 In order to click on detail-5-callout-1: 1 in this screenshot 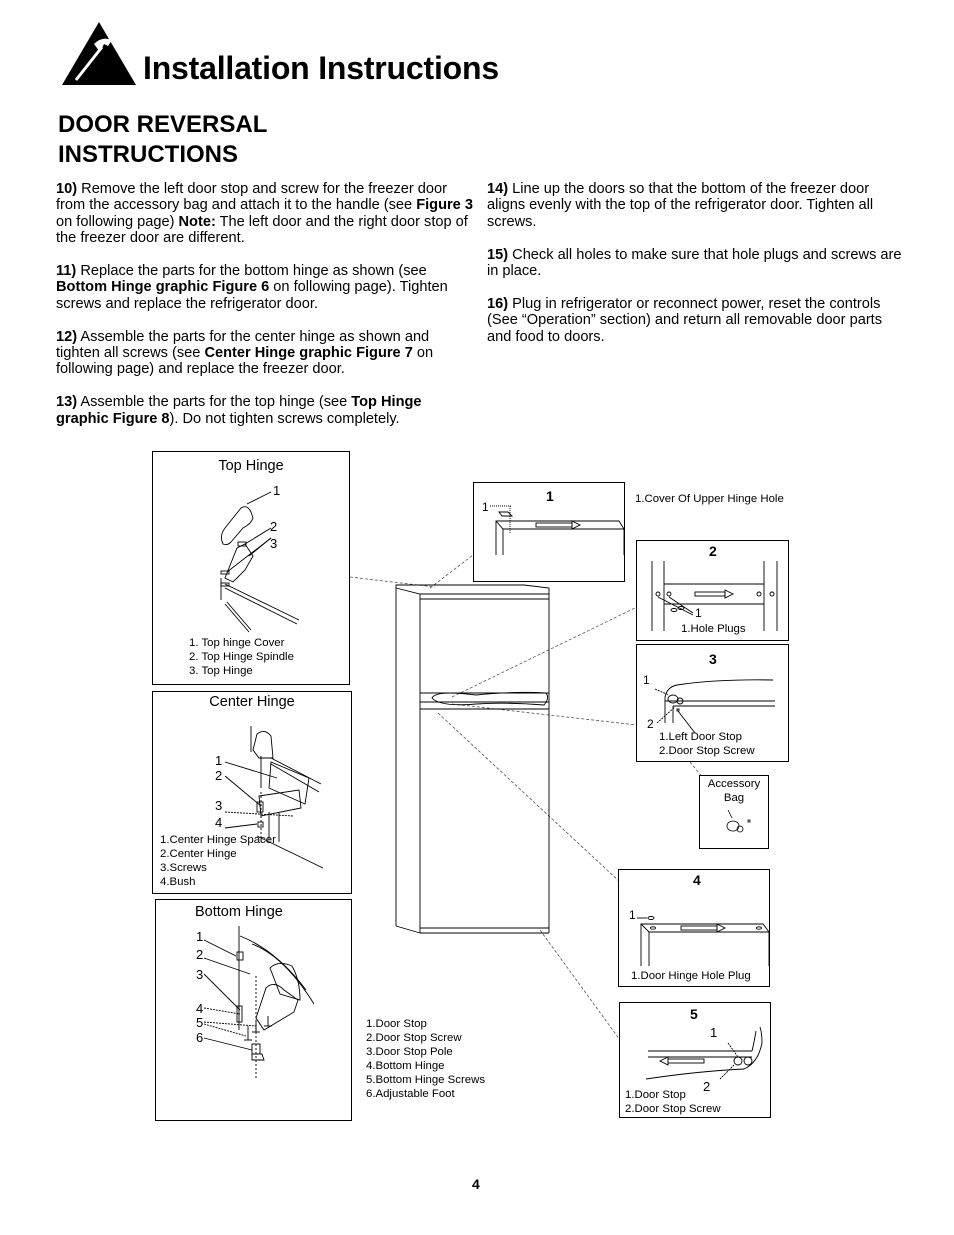, I will do `click(714, 1032)`.